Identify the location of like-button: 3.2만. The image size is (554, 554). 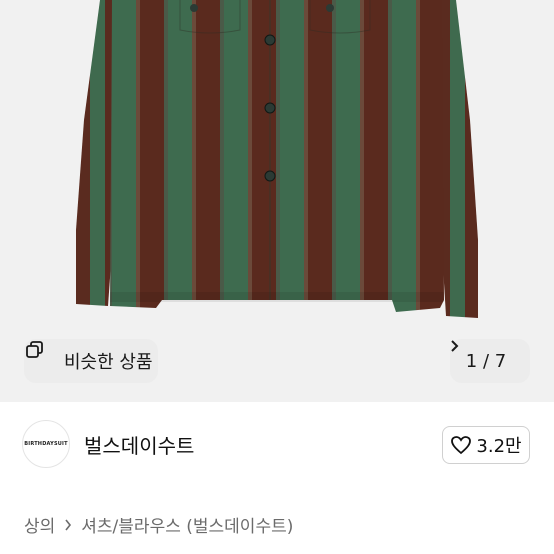
(486, 445).